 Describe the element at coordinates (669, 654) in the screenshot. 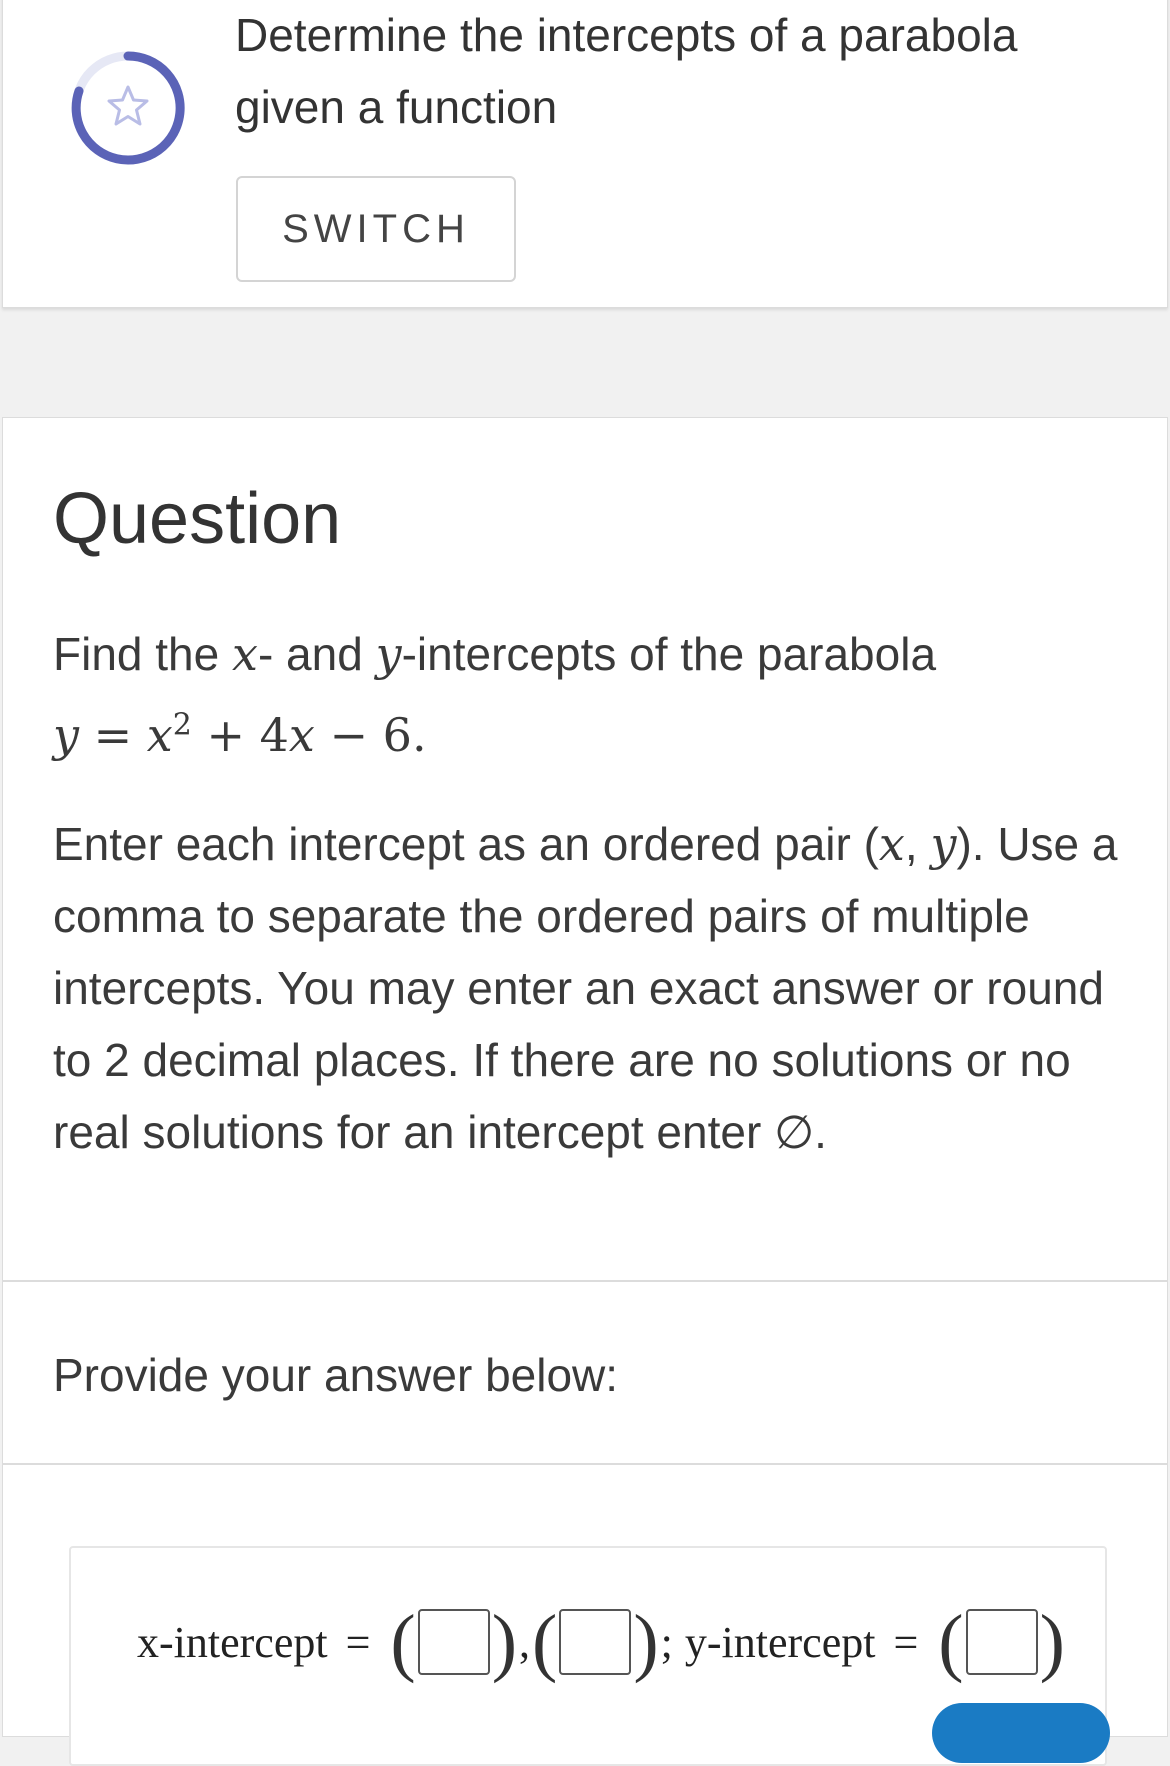

I see `prompt-text: -intercepts of the parabola` at that location.